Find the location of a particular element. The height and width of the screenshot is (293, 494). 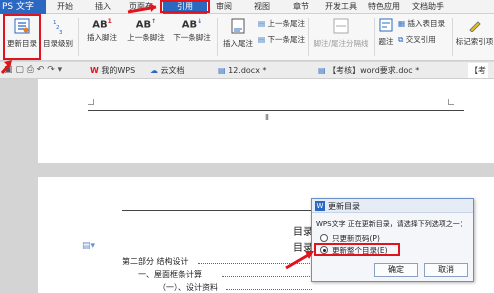

arrow-to-entire-toc is located at coordinates (298, 261).